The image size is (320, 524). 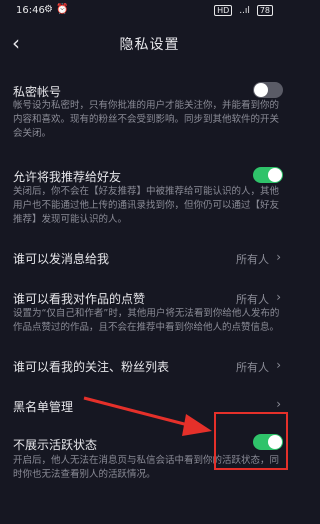 I want to click on status-right: HD ..ıl 78, so click(x=243, y=10).